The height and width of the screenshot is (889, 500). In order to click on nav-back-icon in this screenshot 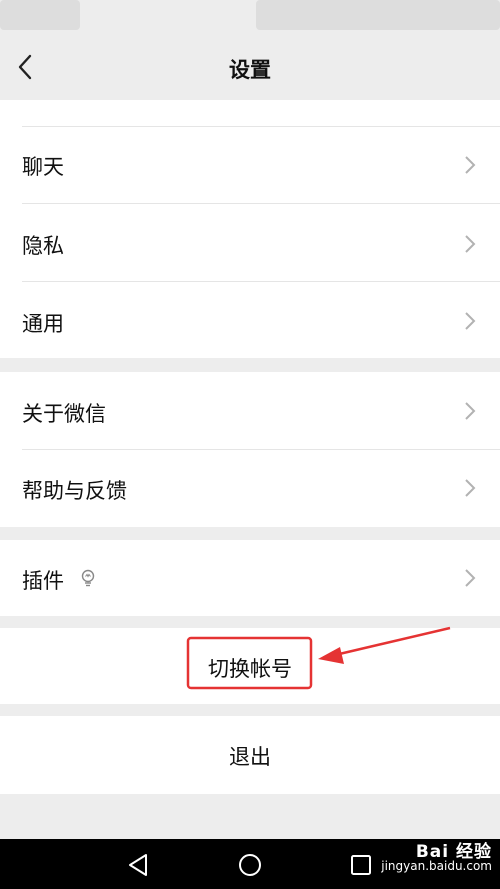, I will do `click(139, 865)`.